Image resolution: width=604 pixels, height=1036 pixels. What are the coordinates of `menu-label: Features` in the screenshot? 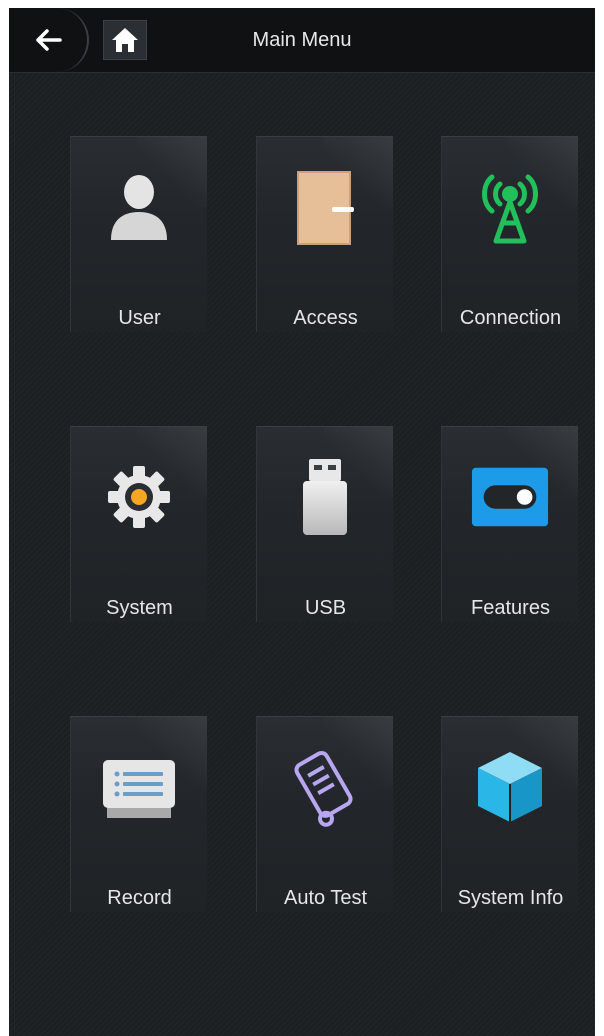 It's located at (510, 608).